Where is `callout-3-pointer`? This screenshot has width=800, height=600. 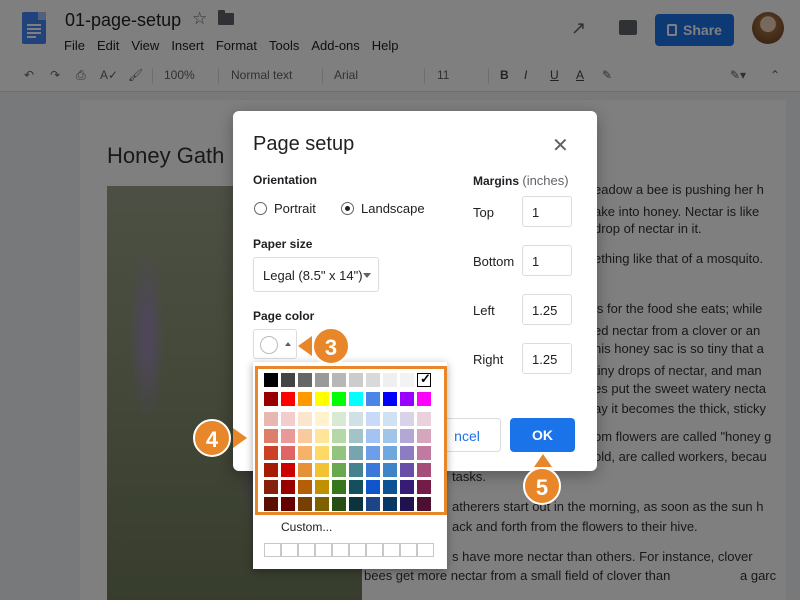
callout-3-pointer is located at coordinates (305, 346).